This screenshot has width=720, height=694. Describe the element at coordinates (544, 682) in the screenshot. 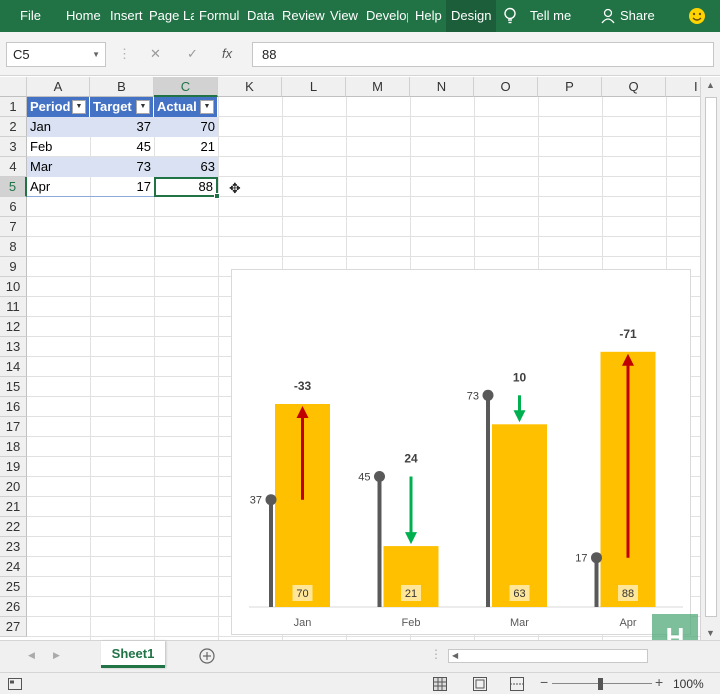

I see `zoom-out-icon: −` at that location.